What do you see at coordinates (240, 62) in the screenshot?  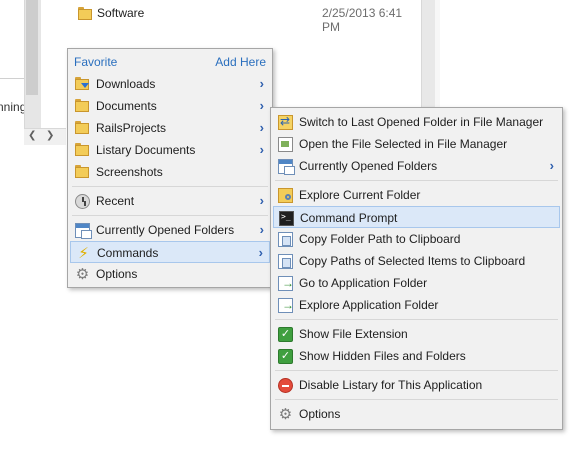 I see `add-here-link: Add Here` at bounding box center [240, 62].